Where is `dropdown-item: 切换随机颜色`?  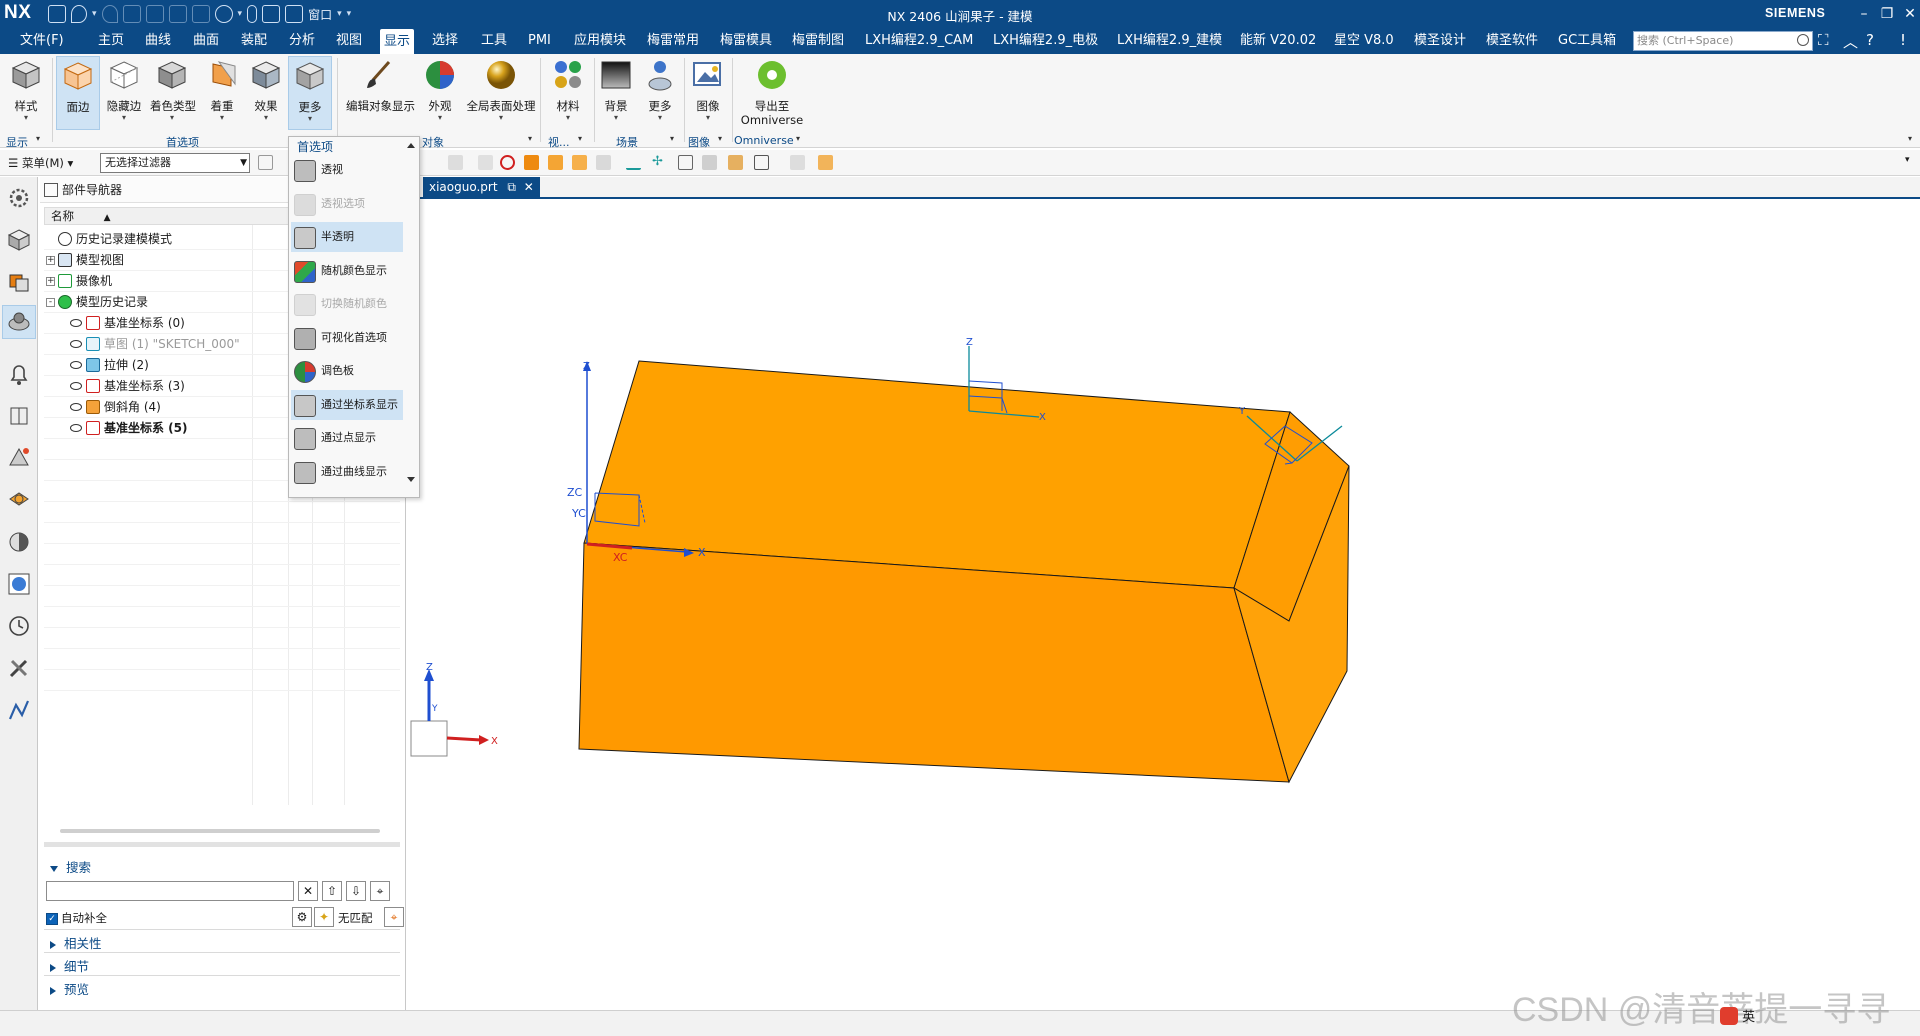
dropdown-item: 切换随机颜色 is located at coordinates (347, 304).